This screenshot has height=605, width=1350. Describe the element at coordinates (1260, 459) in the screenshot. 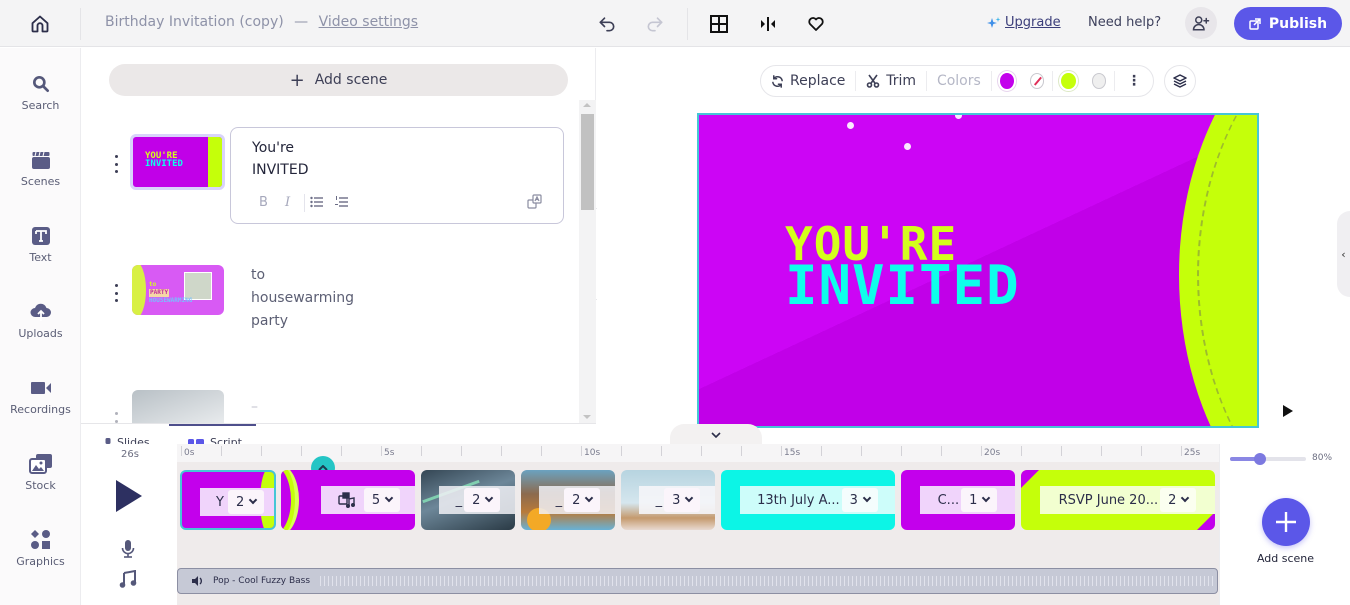

I see `zoom-slider-knob` at that location.